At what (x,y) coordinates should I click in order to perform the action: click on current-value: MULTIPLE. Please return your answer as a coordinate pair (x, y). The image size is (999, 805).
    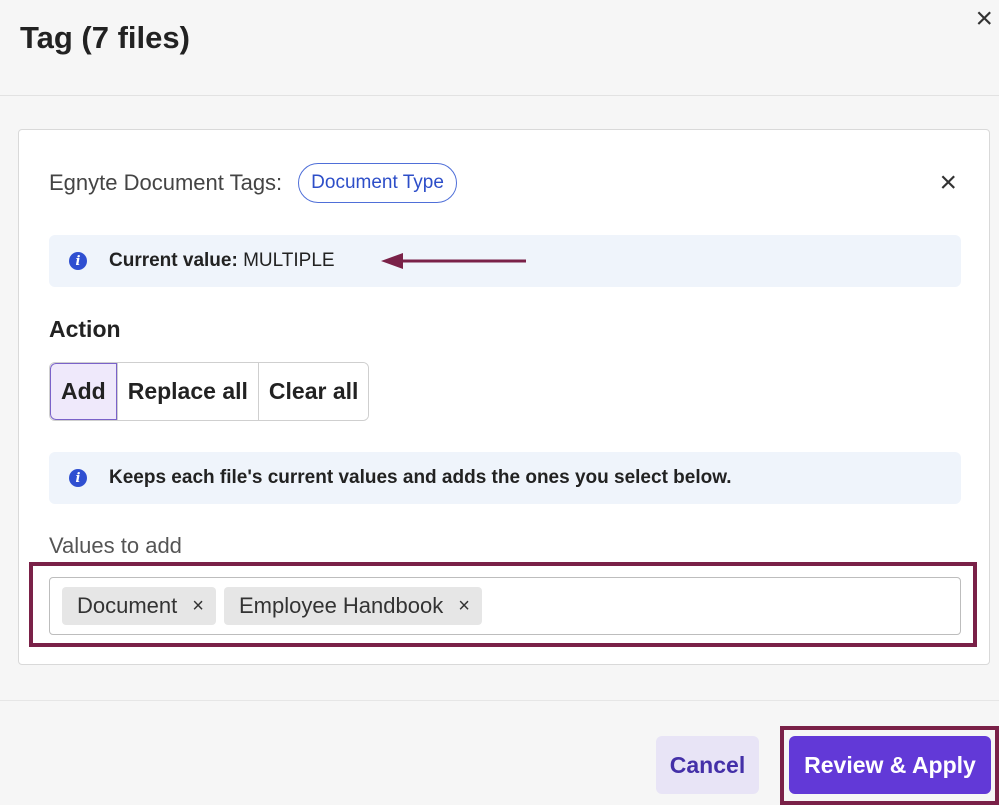
    Looking at the image, I should click on (289, 260).